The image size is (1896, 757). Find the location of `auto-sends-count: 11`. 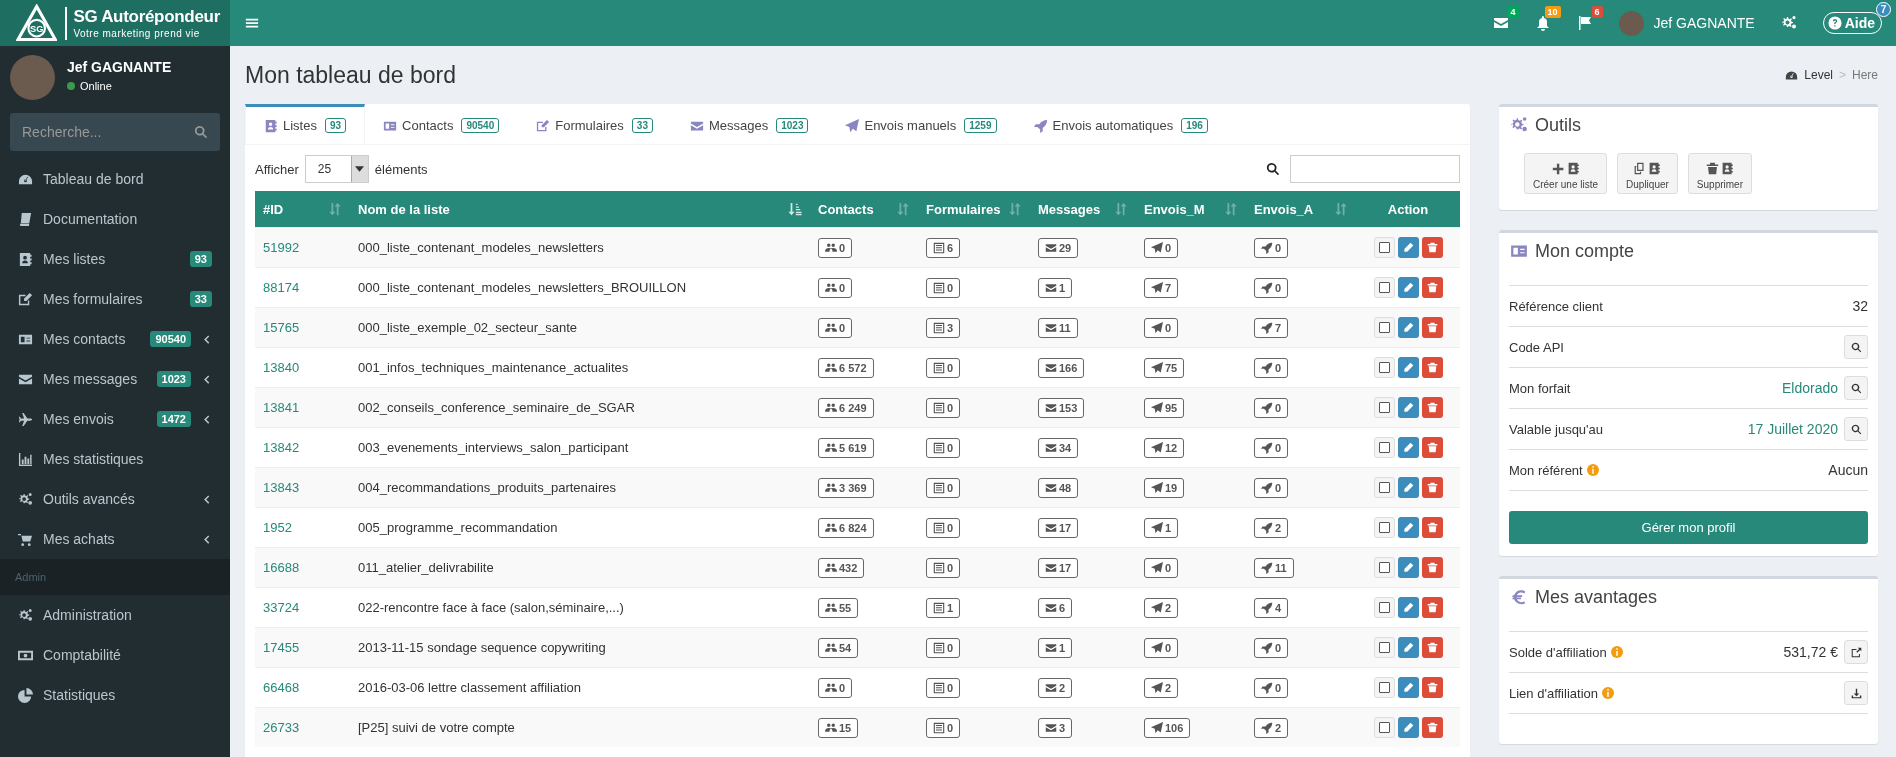

auto-sends-count: 11 is located at coordinates (1274, 567).